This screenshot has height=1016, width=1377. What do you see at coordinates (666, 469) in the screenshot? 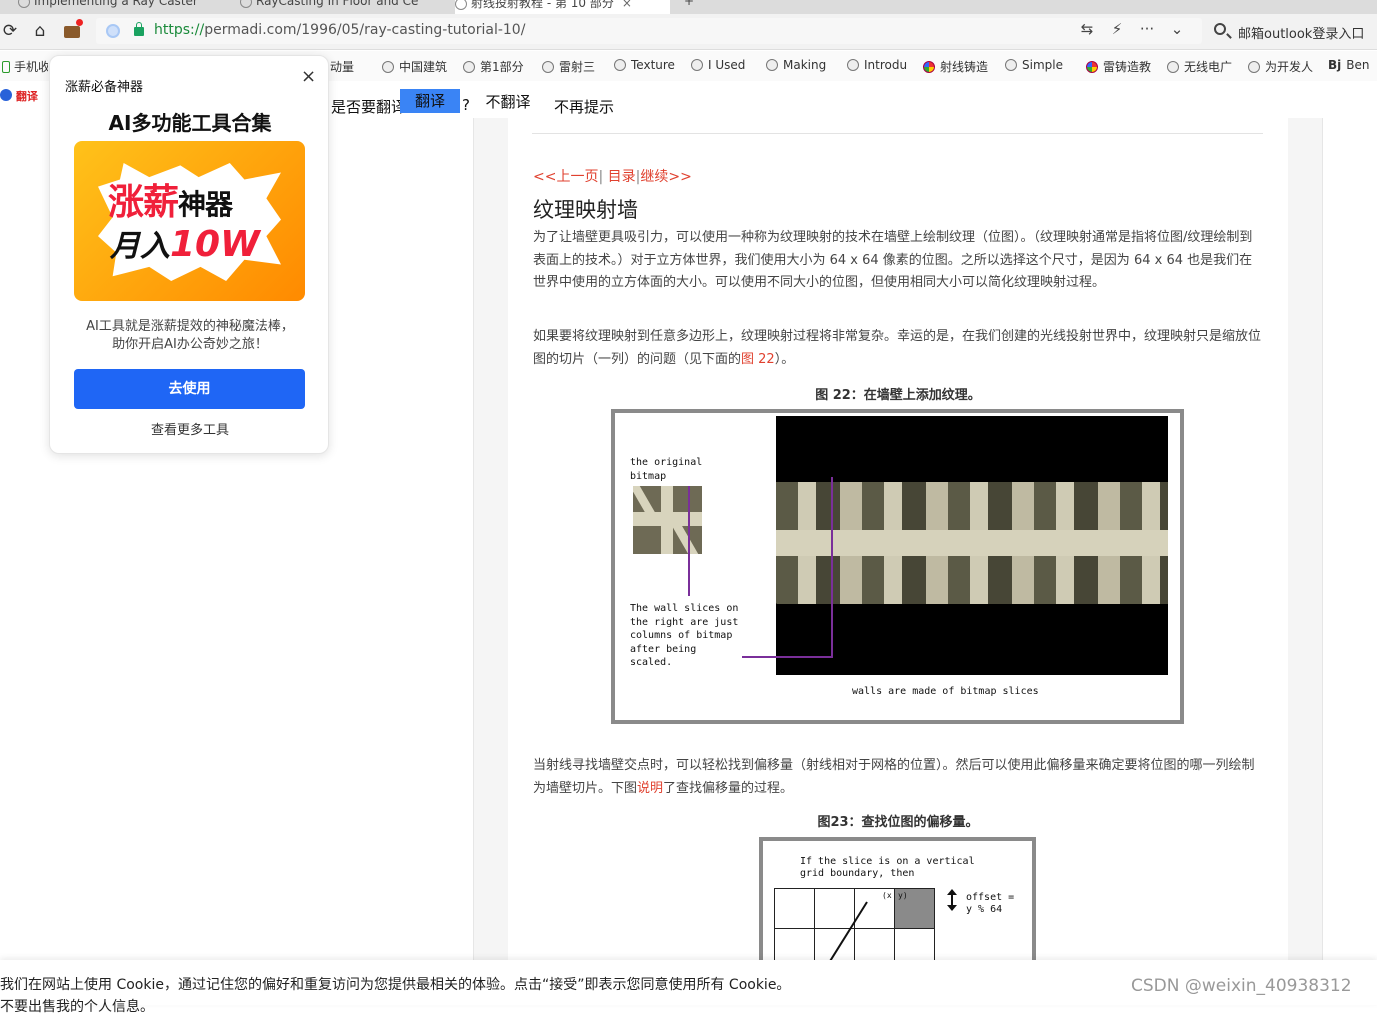
I see `figure-label: the original bitmap` at bounding box center [666, 469].